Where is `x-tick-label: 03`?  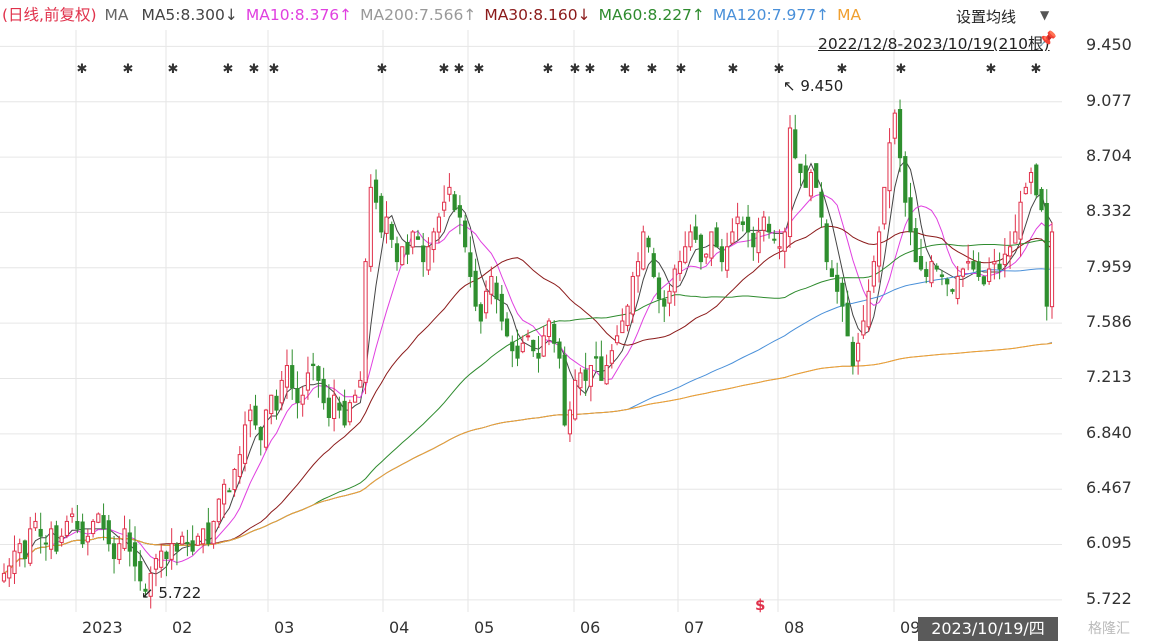
x-tick-label: 03 is located at coordinates (284, 627).